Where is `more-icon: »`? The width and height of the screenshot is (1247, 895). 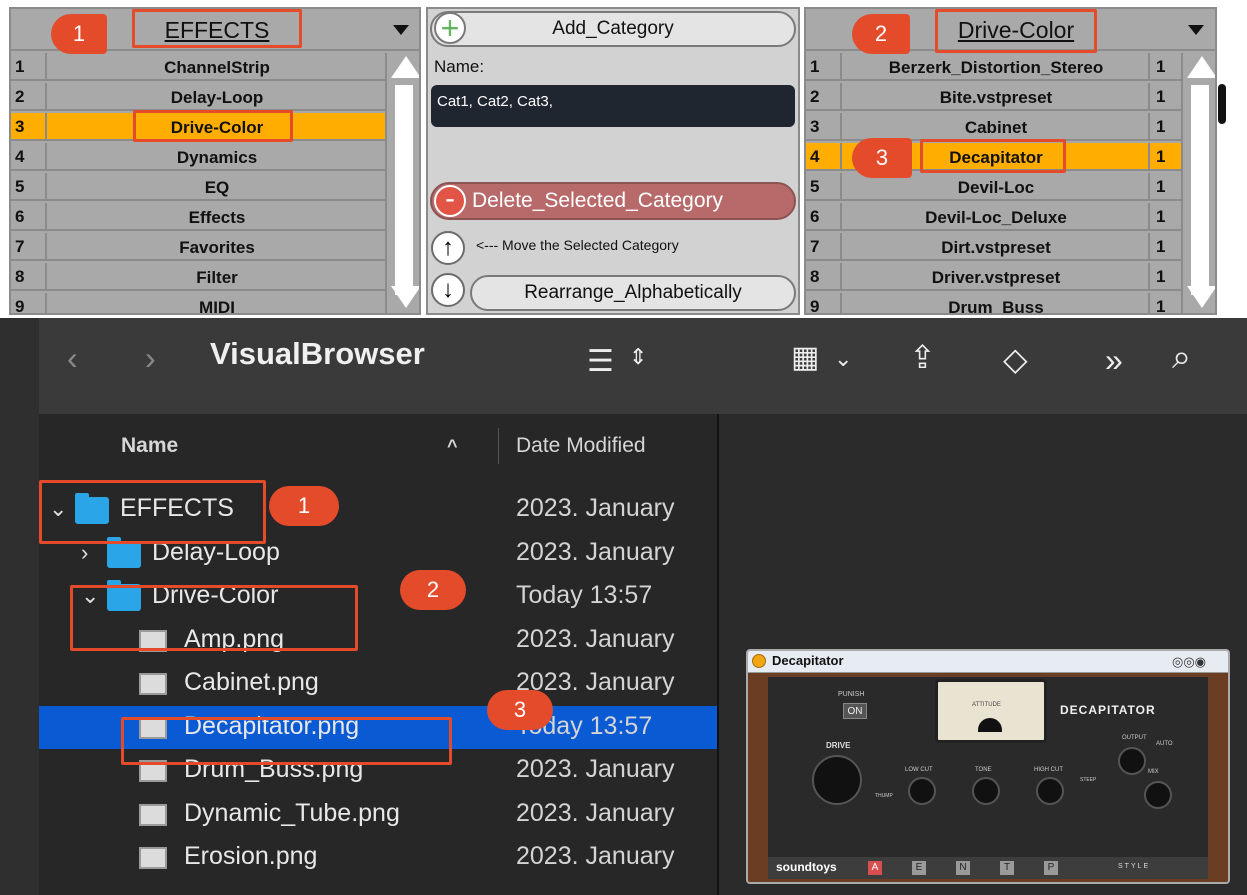 more-icon: » is located at coordinates (1114, 360).